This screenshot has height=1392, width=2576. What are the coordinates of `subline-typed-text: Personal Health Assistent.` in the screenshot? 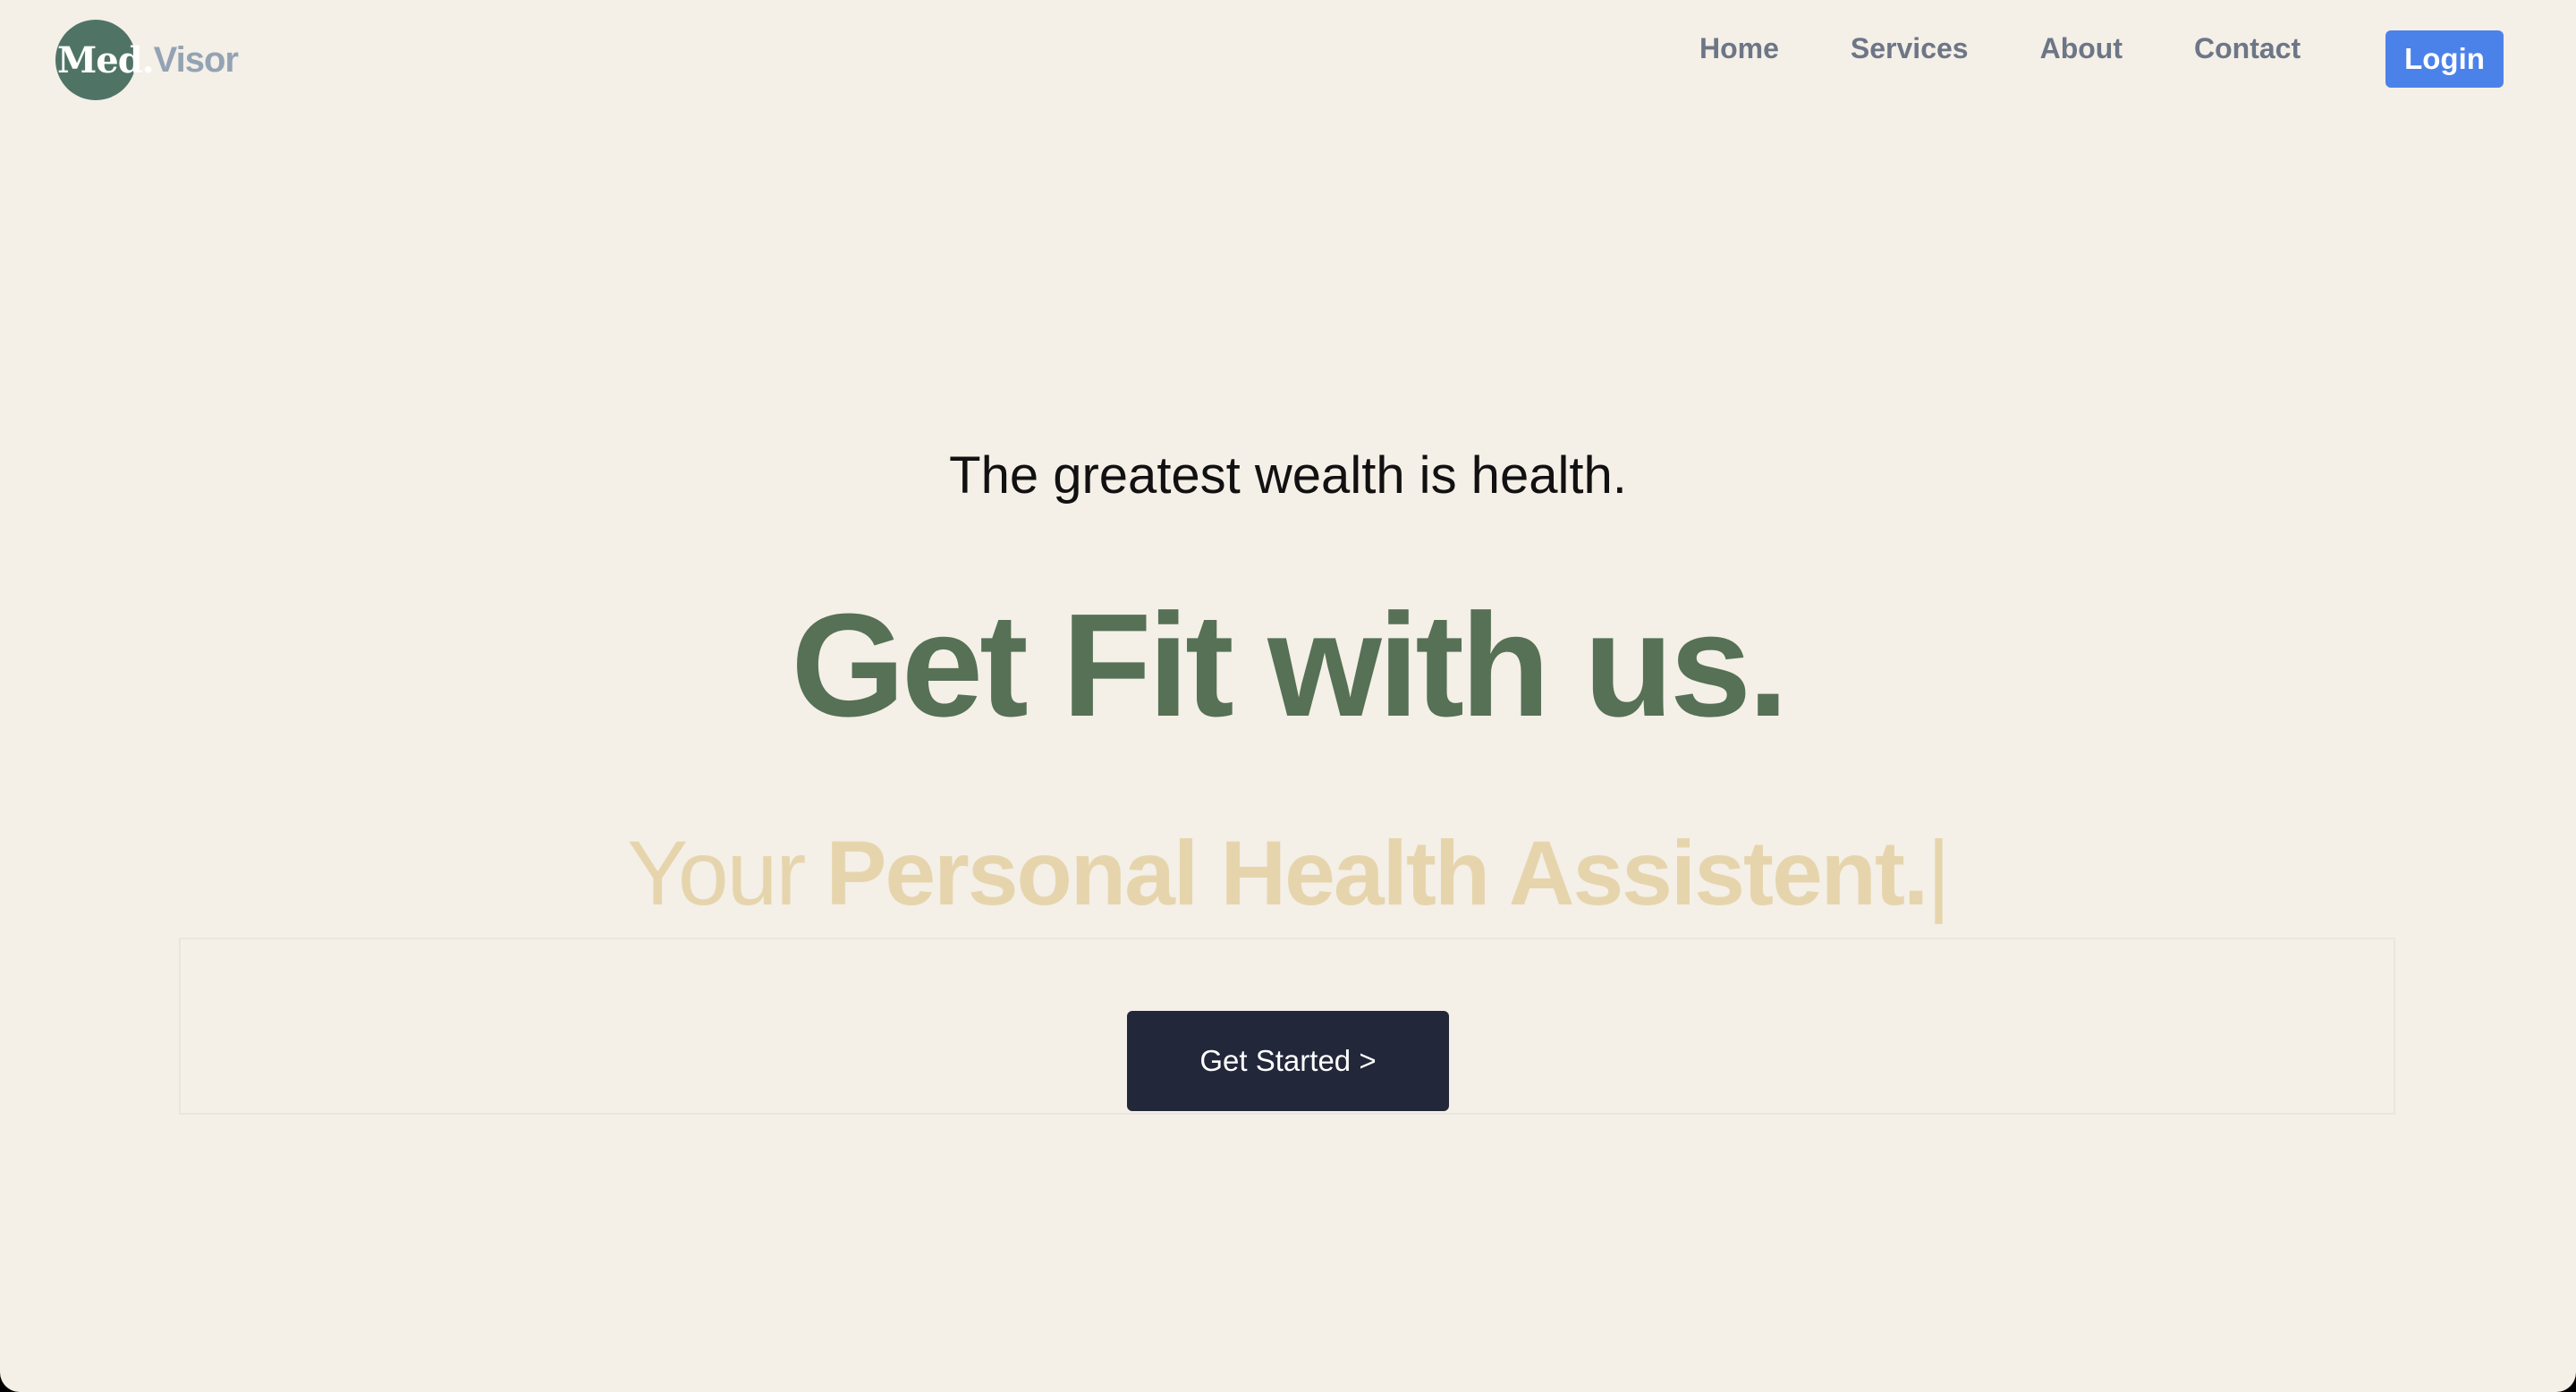 It's located at (1377, 873).